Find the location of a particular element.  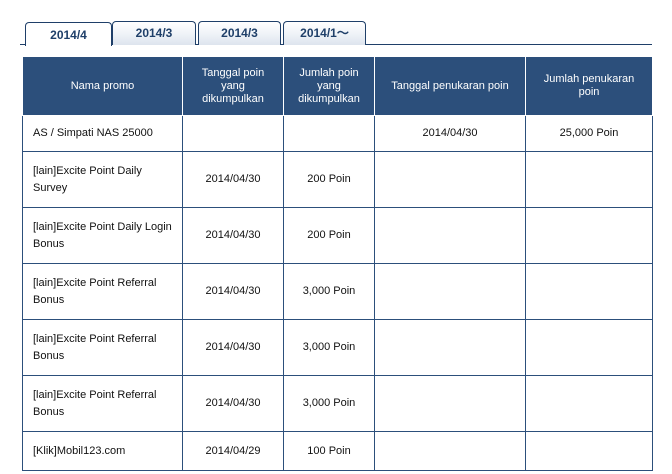

collected-amount-cell: 100 Poin is located at coordinates (329, 451).